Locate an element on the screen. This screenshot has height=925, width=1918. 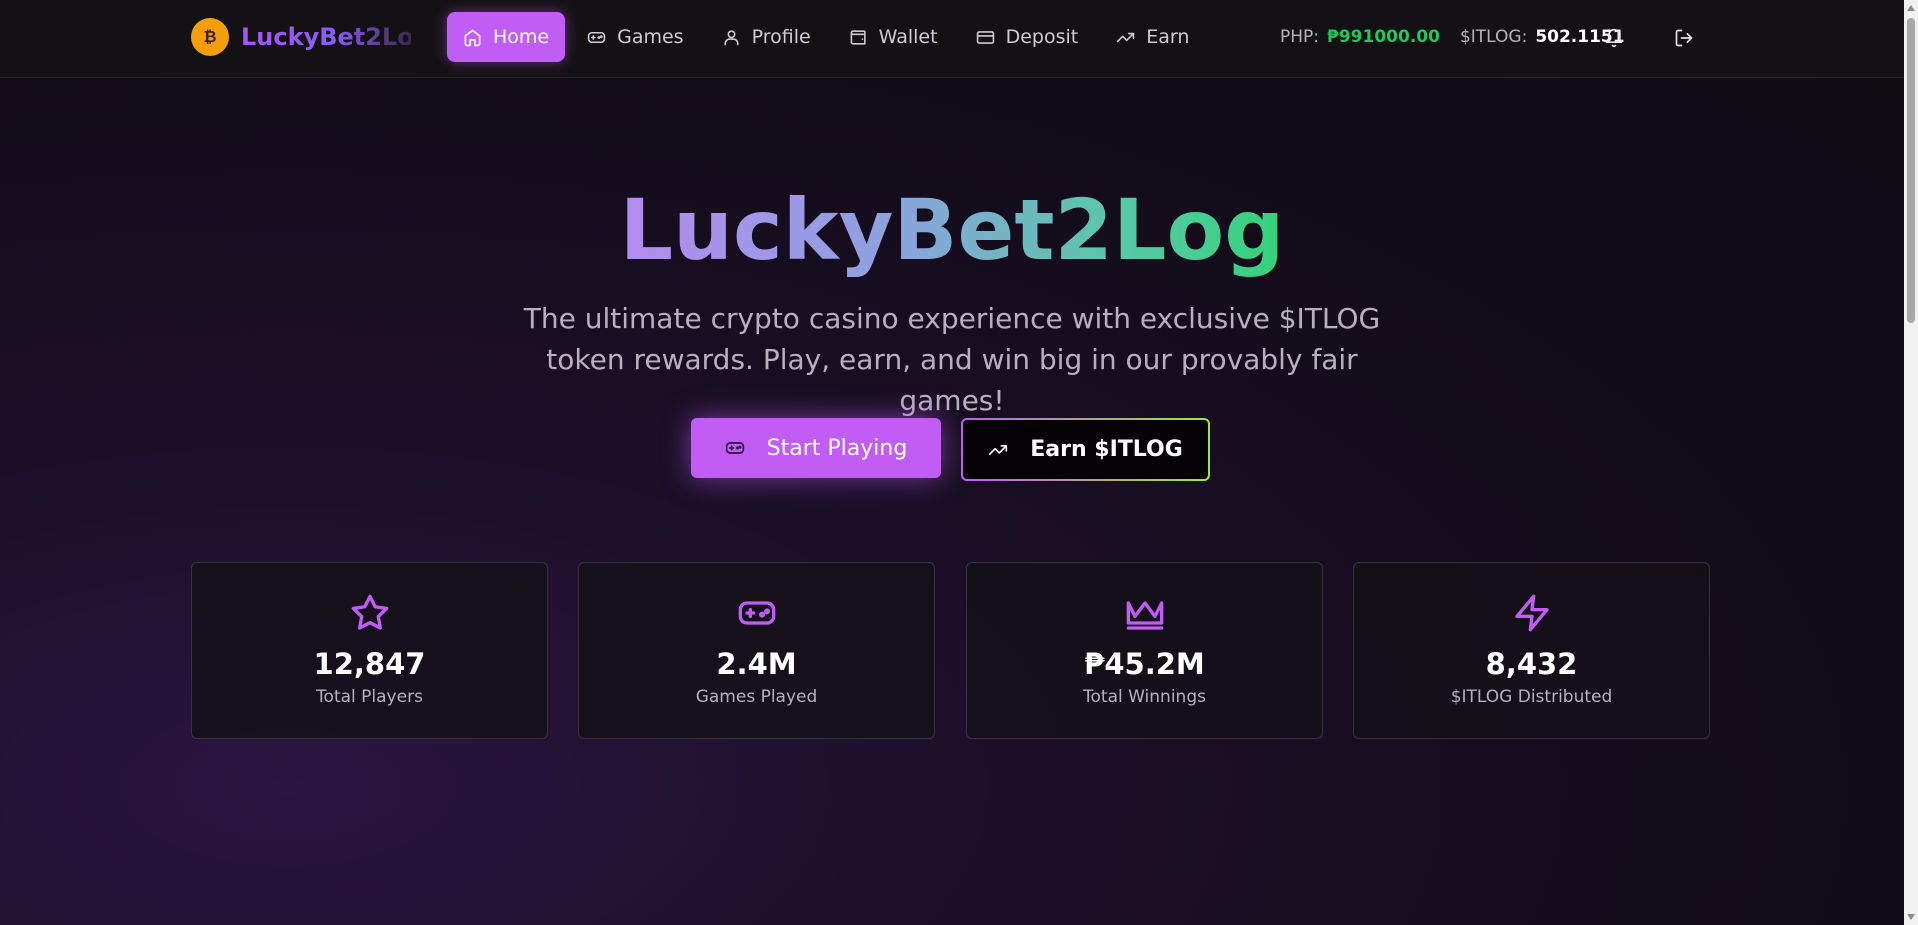
nav-item-profile: Profile is located at coordinates (766, 37).